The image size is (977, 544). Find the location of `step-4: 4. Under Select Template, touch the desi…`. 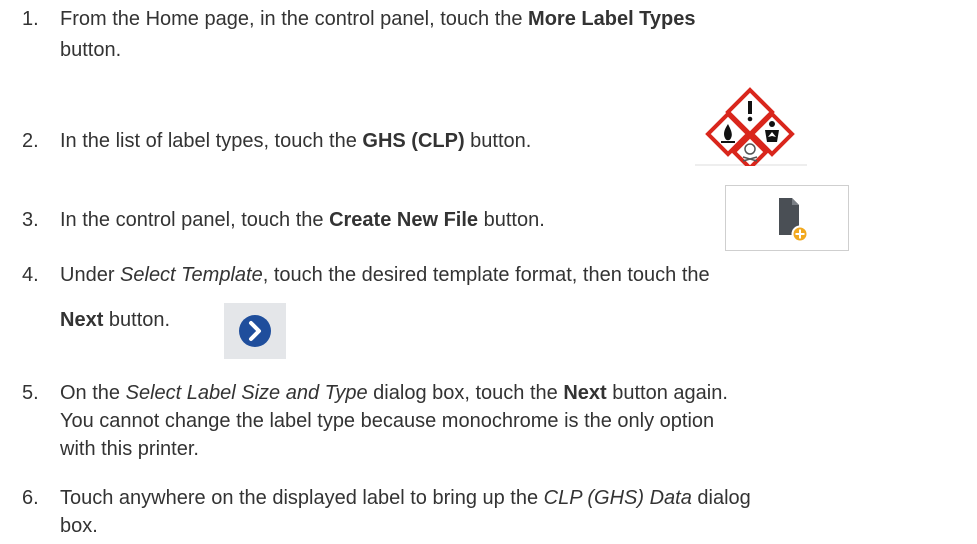

step-4: 4. Under Select Template, touch the desi… is located at coordinates (488, 302).